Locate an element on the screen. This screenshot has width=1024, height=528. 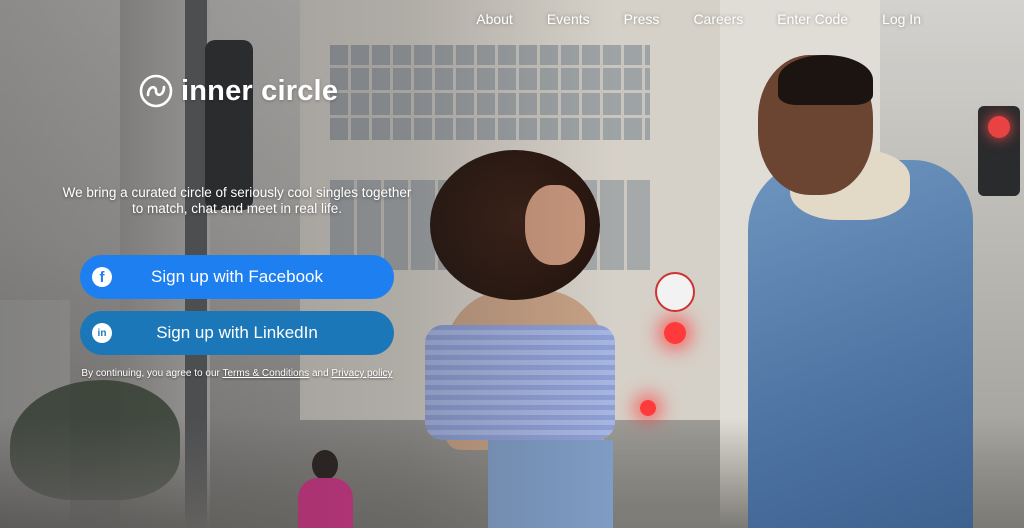
facebook-icon: f is located at coordinates (102, 277).